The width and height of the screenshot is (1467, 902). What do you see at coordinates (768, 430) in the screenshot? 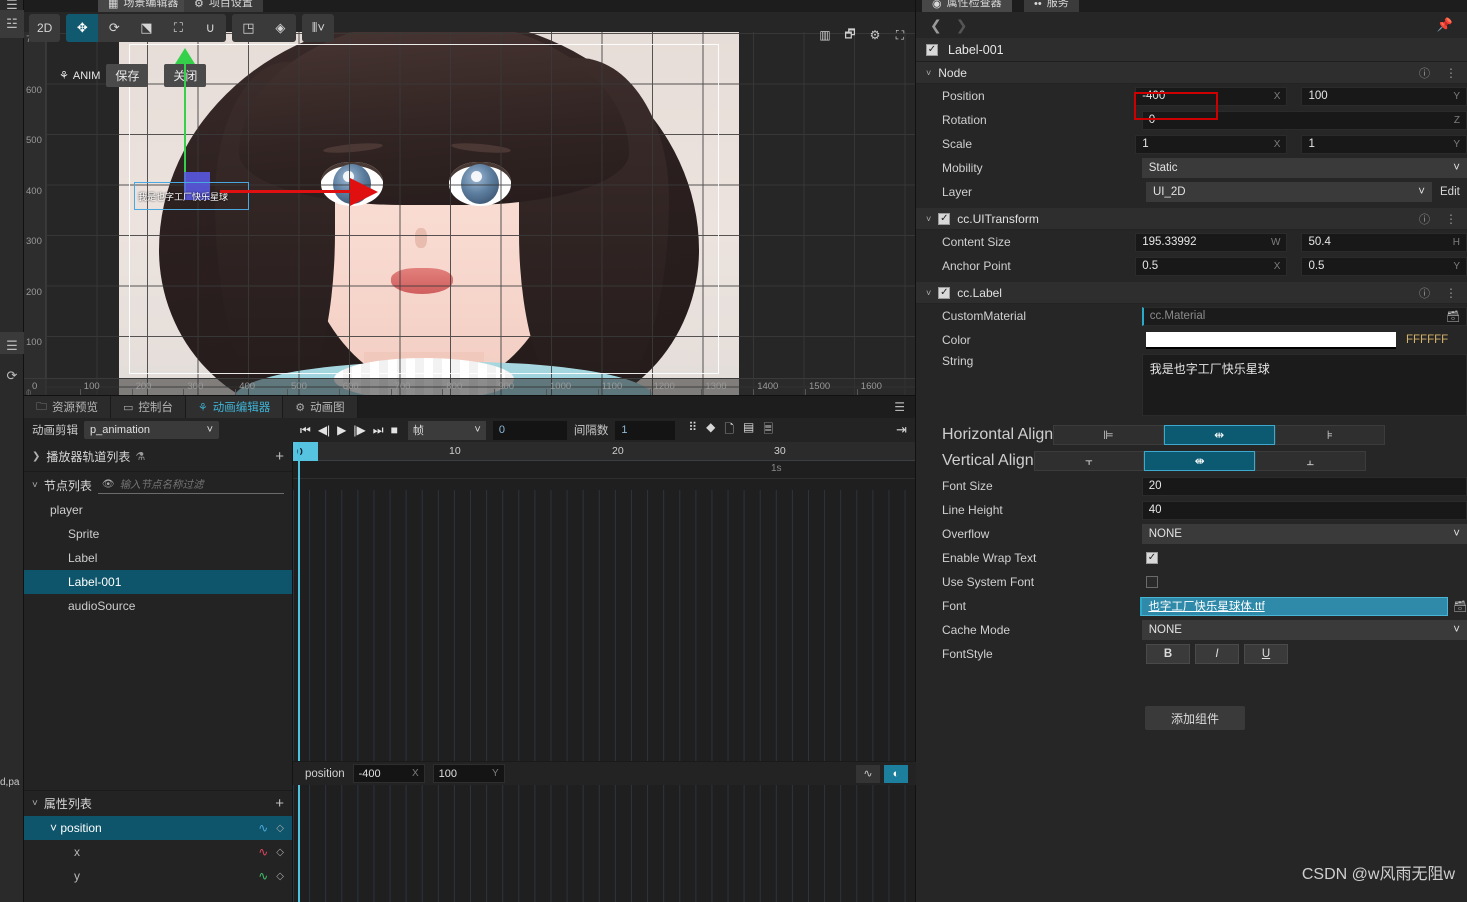
I see `list-icon: 🗏` at bounding box center [768, 430].